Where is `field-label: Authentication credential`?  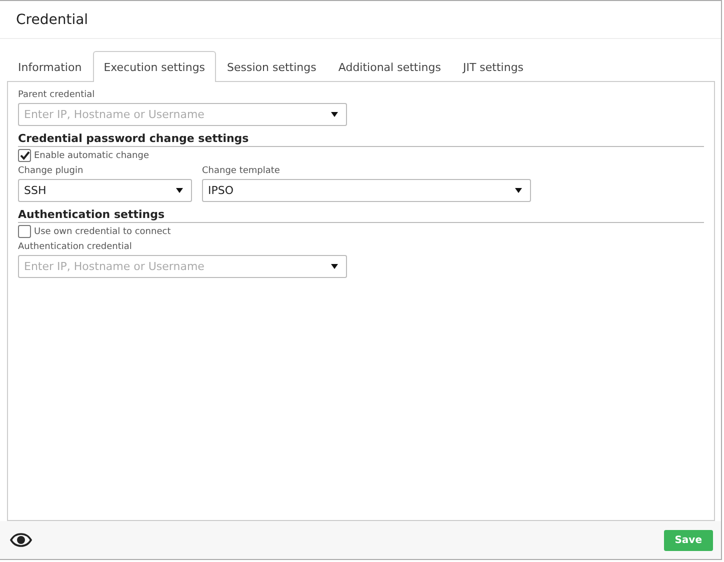 field-label: Authentication credential is located at coordinates (75, 247).